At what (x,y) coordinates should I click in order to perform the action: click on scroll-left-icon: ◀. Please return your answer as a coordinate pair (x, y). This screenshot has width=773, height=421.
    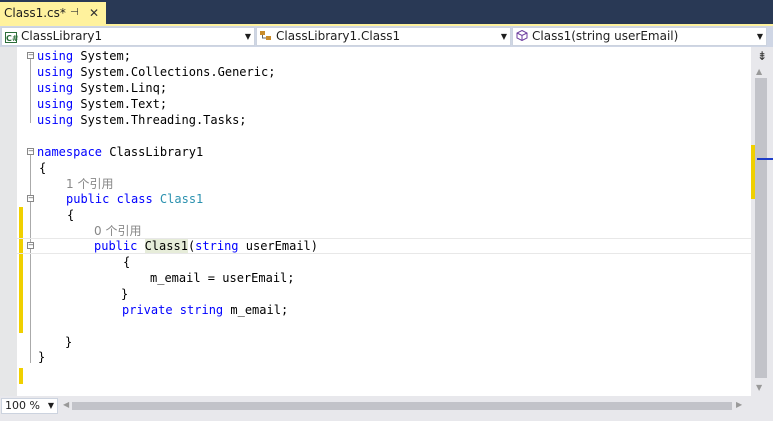
    Looking at the image, I should click on (66, 404).